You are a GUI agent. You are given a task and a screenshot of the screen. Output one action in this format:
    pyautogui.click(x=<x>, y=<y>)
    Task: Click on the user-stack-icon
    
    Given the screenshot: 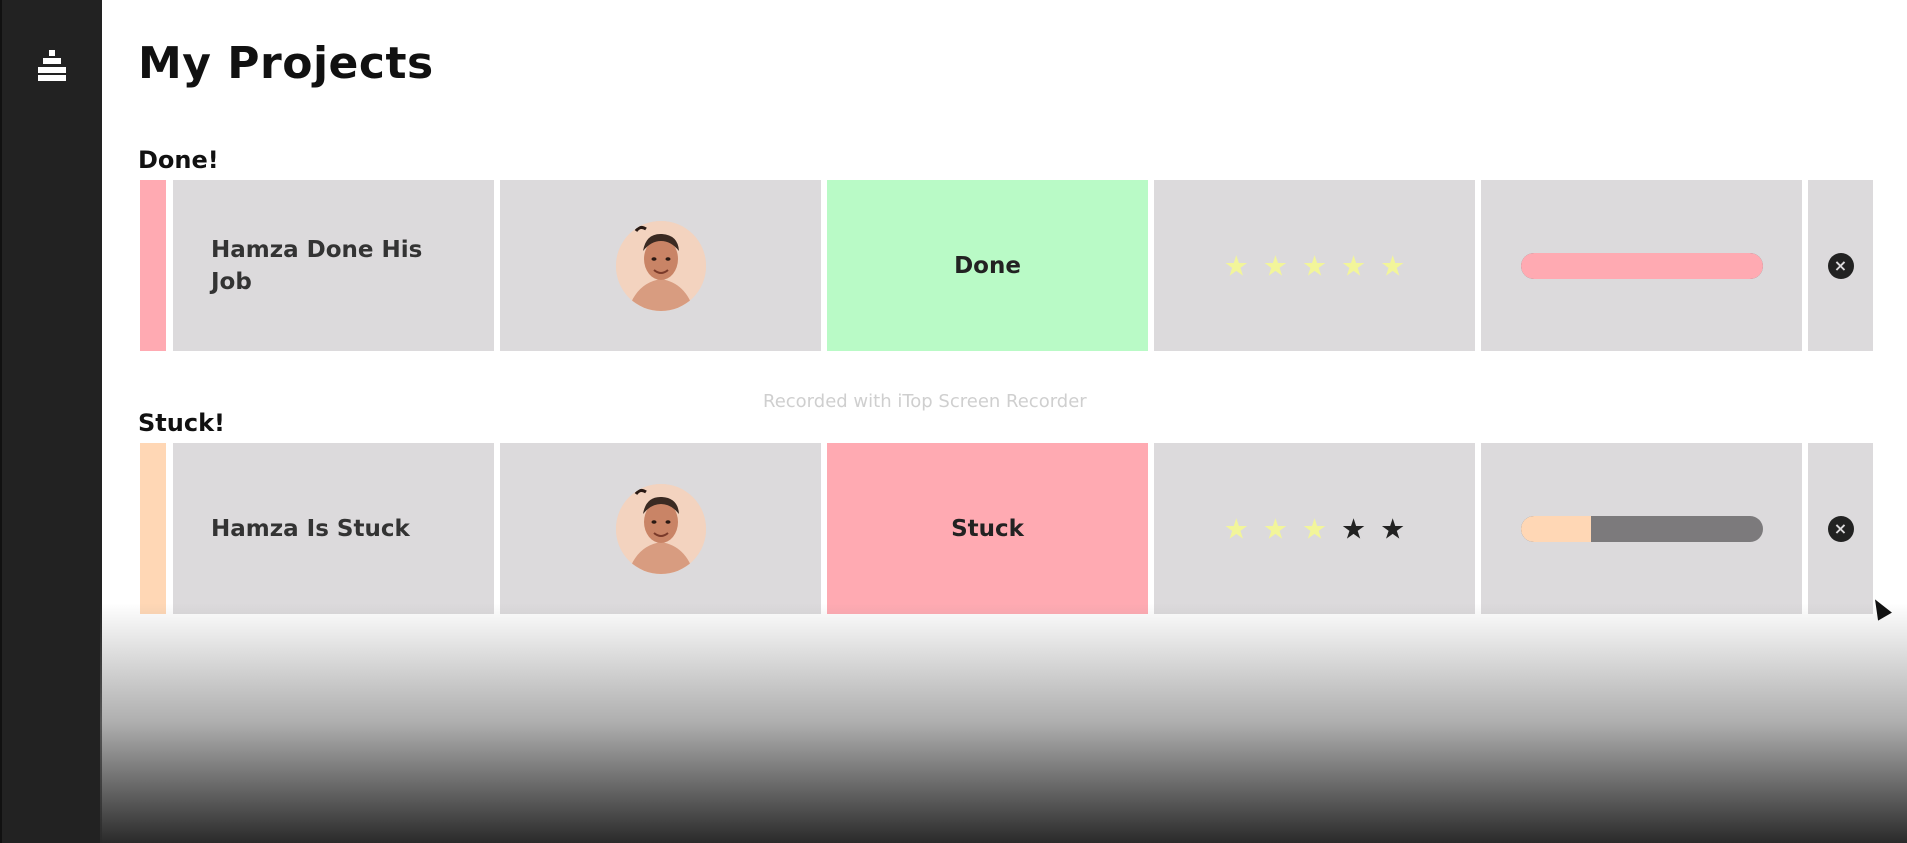 What is the action you would take?
    pyautogui.click(x=52, y=66)
    